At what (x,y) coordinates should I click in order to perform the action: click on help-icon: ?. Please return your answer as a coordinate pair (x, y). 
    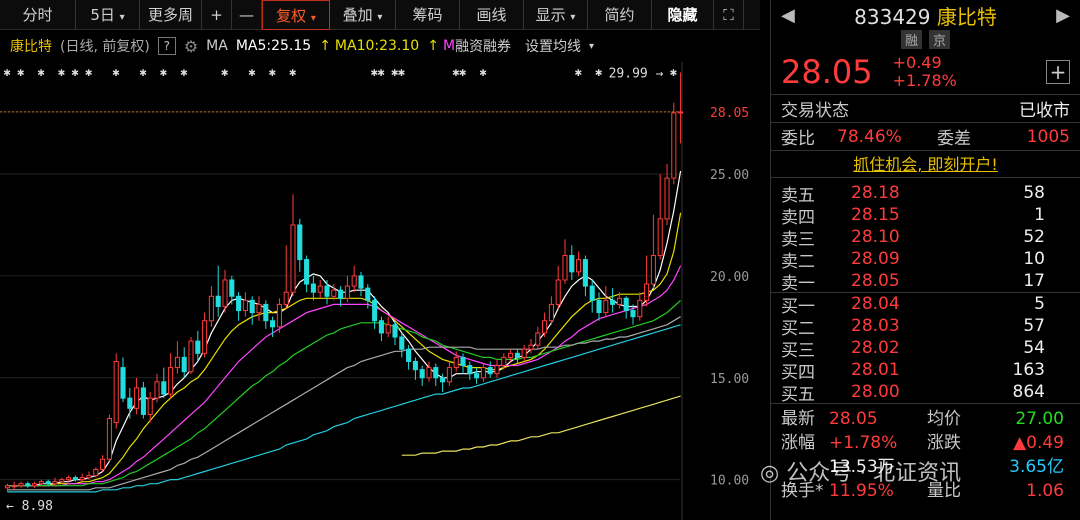
    Looking at the image, I should click on (166, 46).